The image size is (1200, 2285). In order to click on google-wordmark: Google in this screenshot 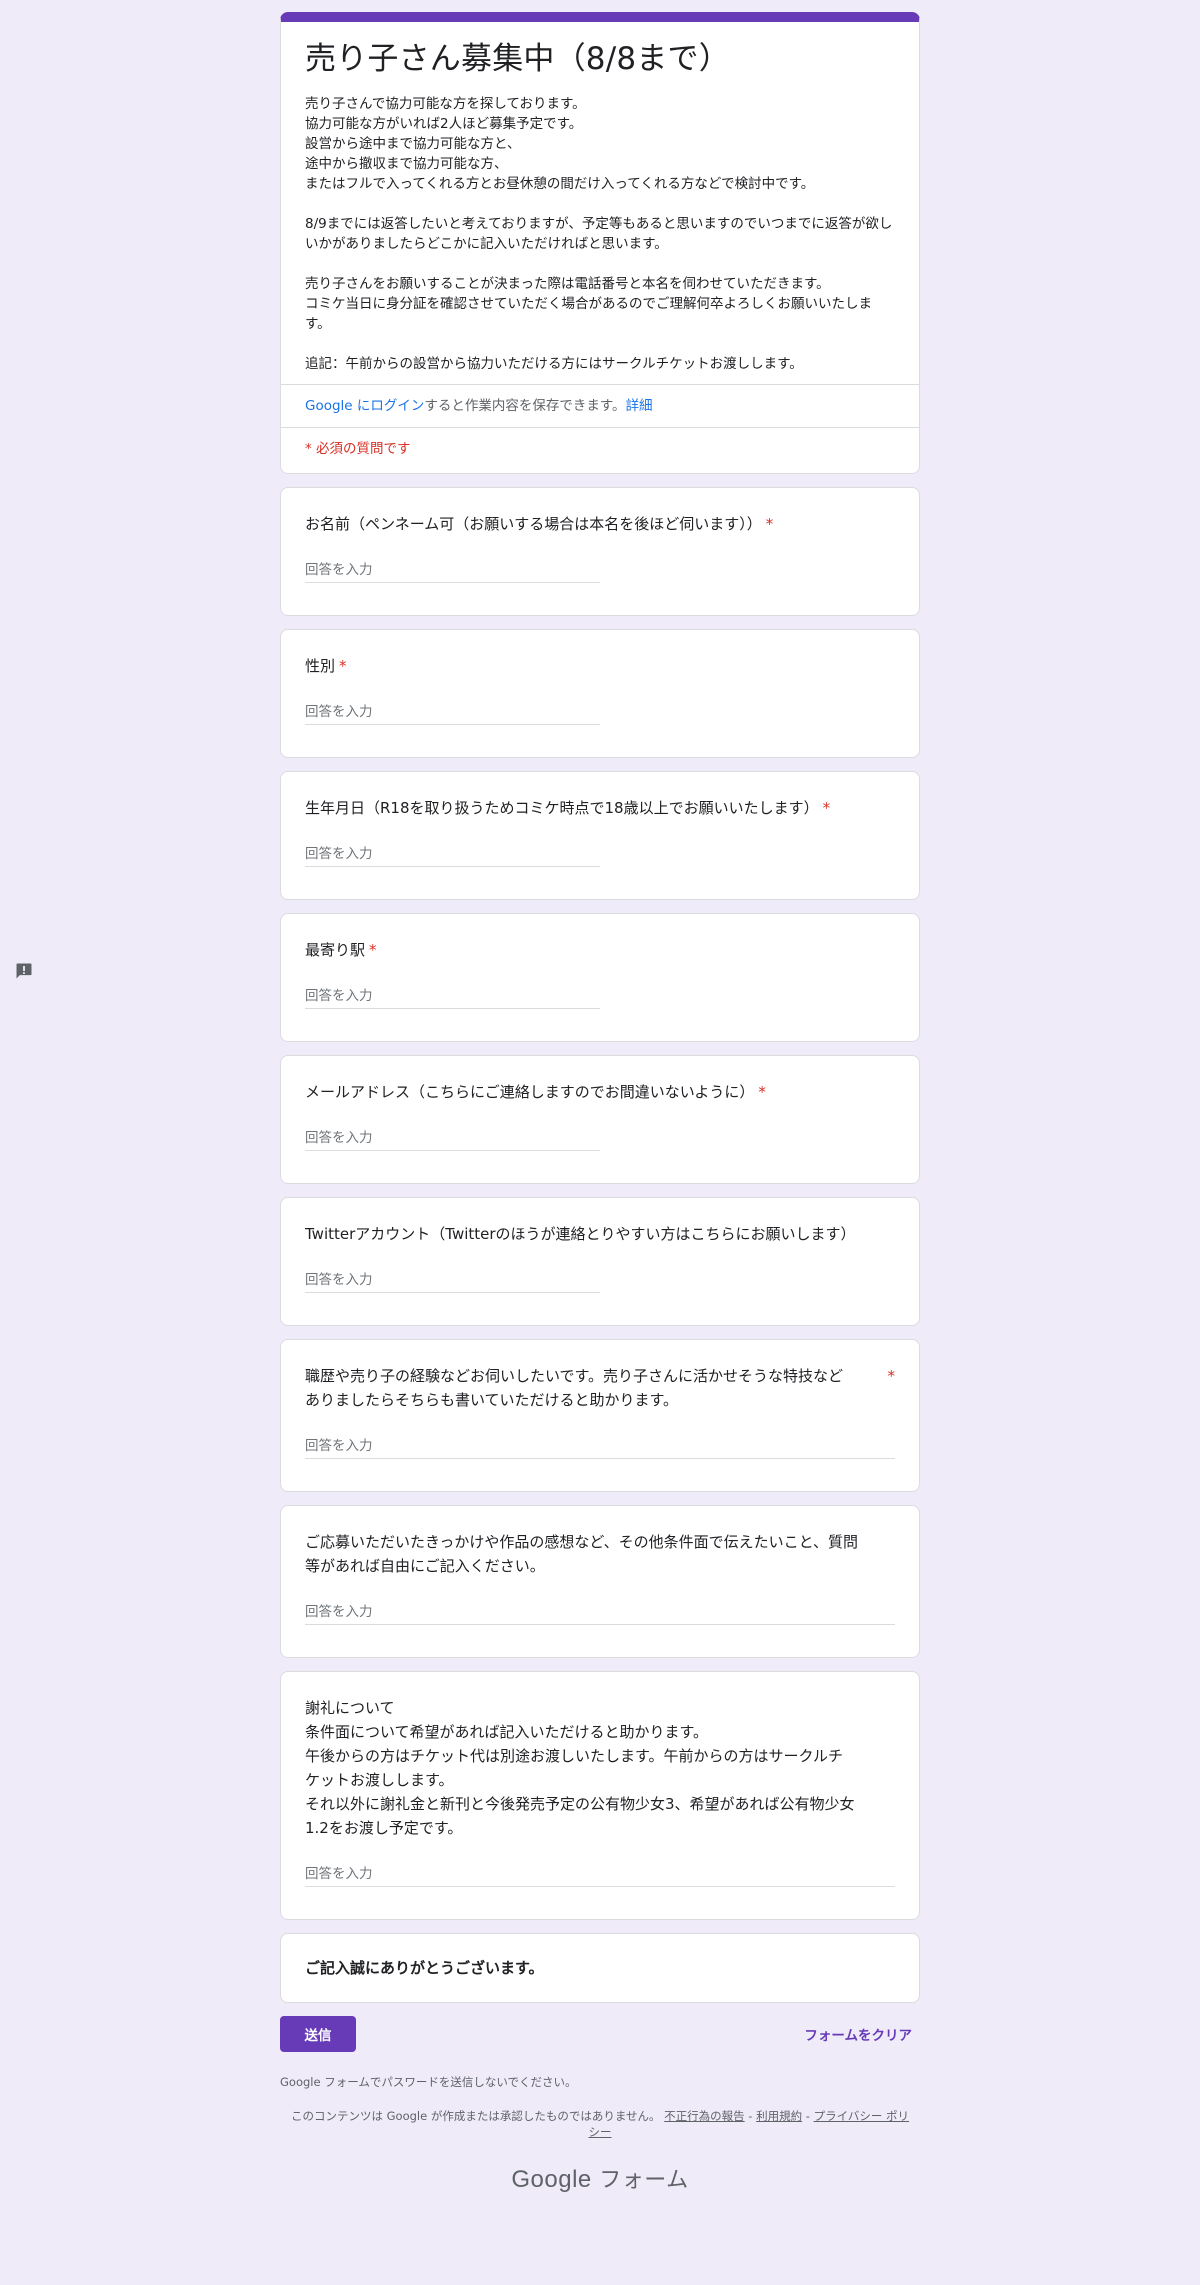, I will do `click(551, 2179)`.